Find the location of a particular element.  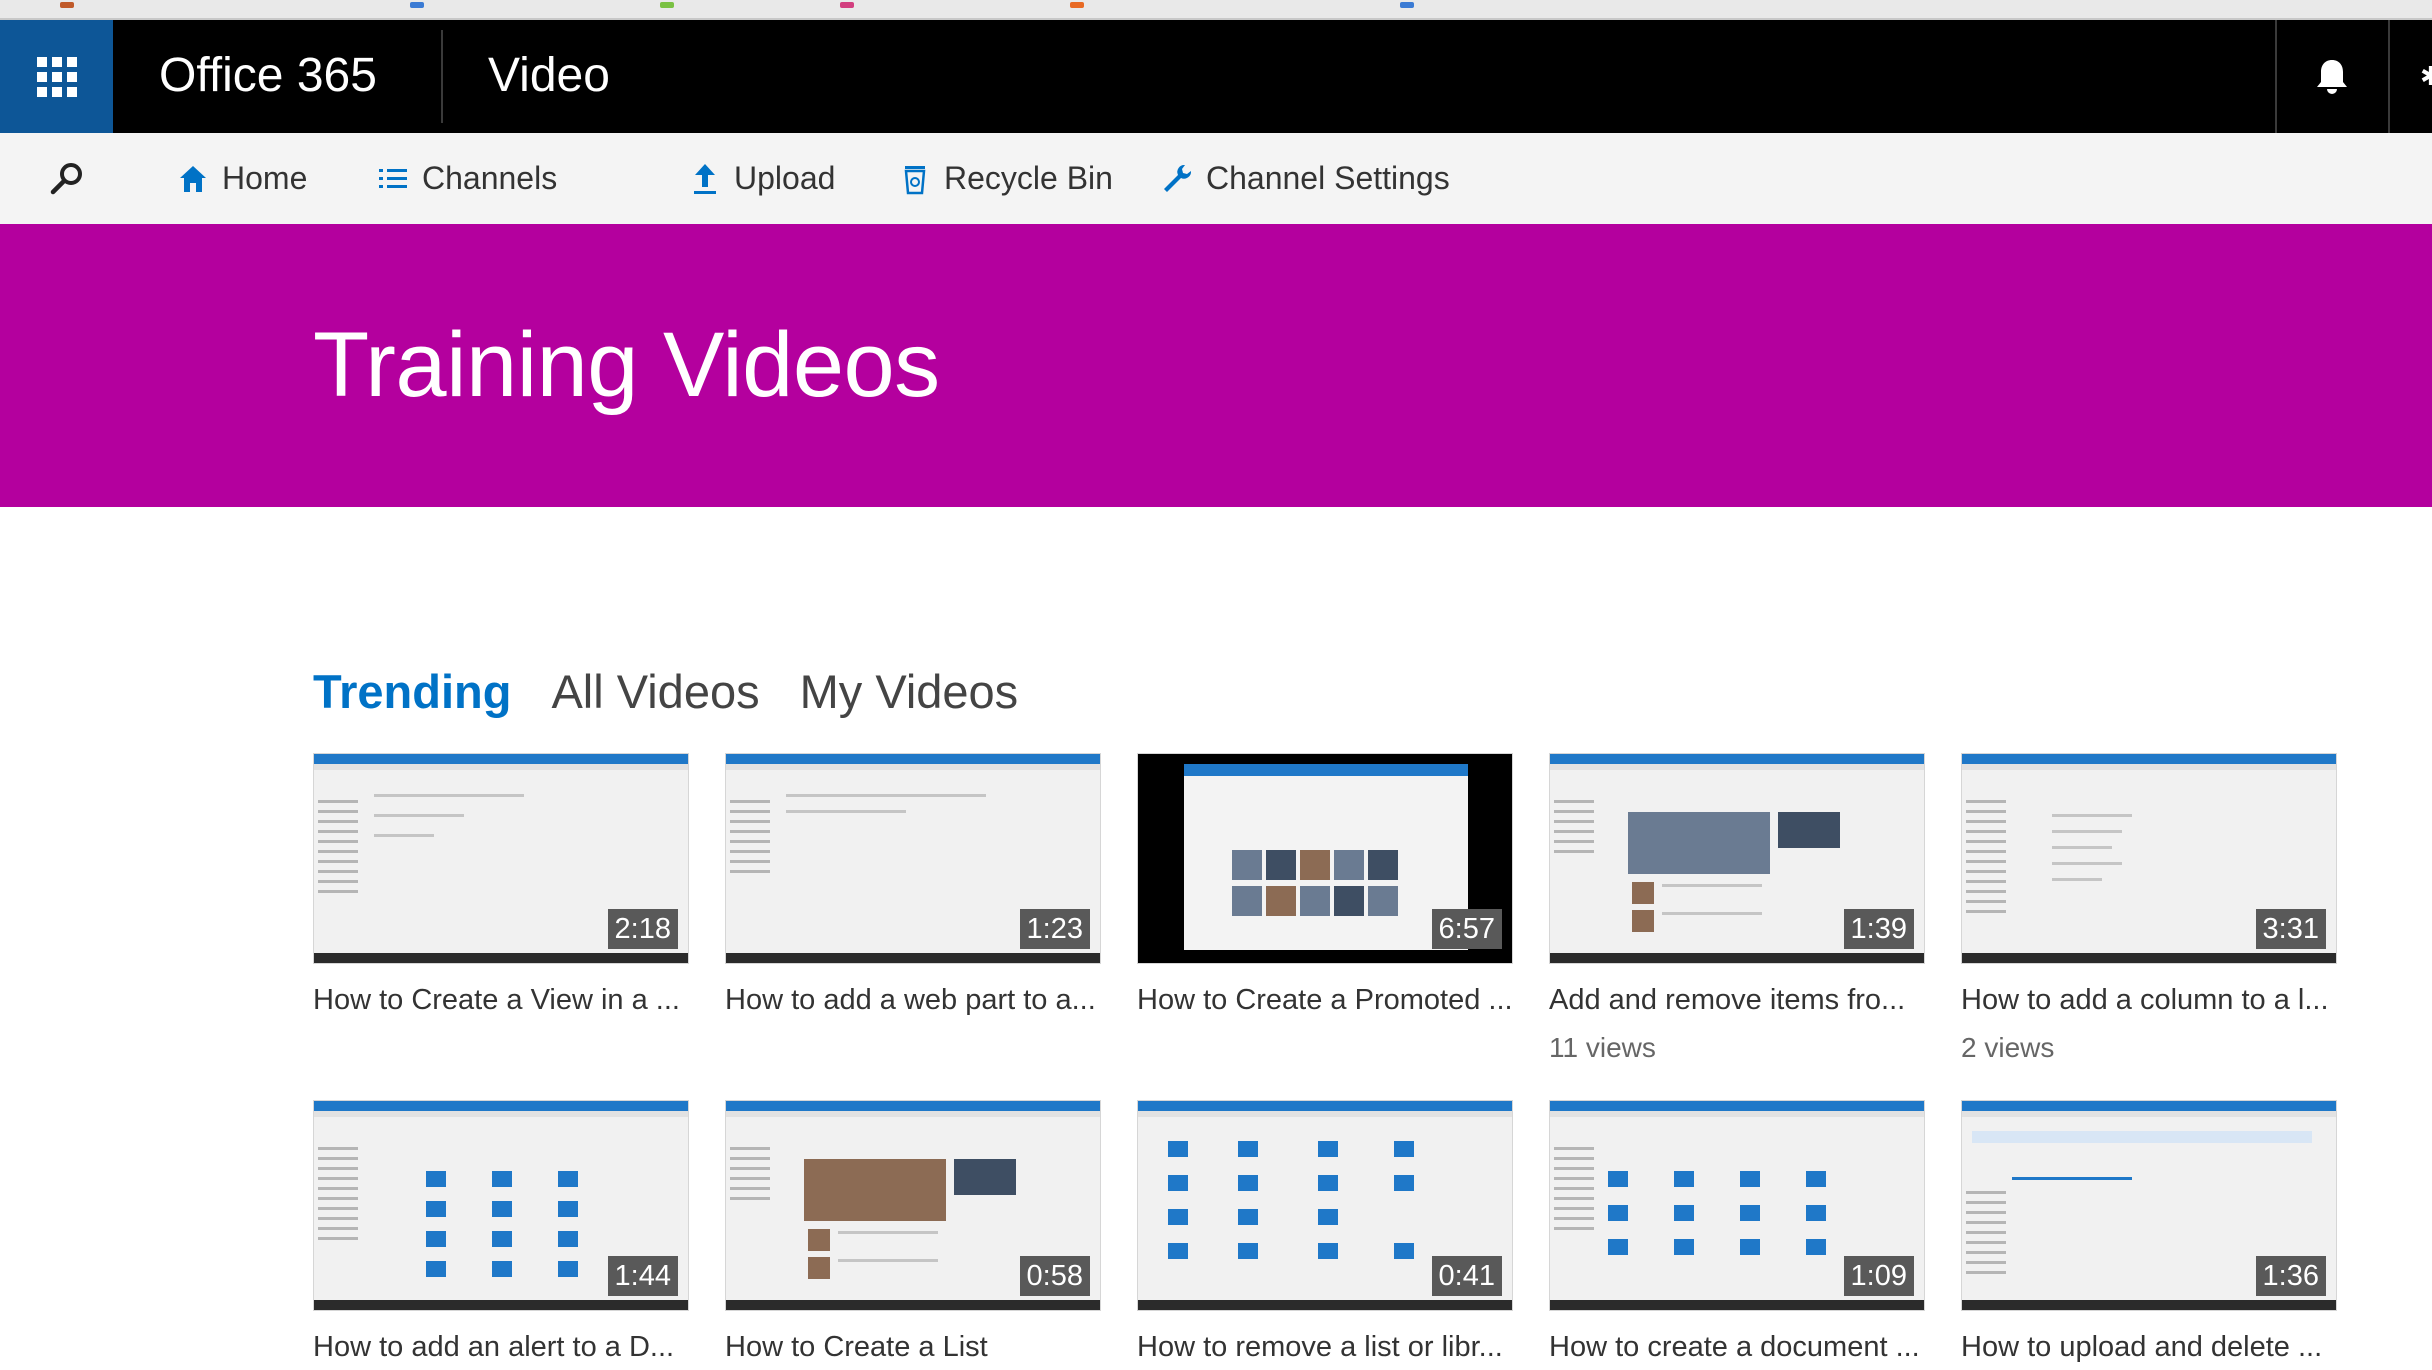

nav-upload: Upload is located at coordinates (761, 178).